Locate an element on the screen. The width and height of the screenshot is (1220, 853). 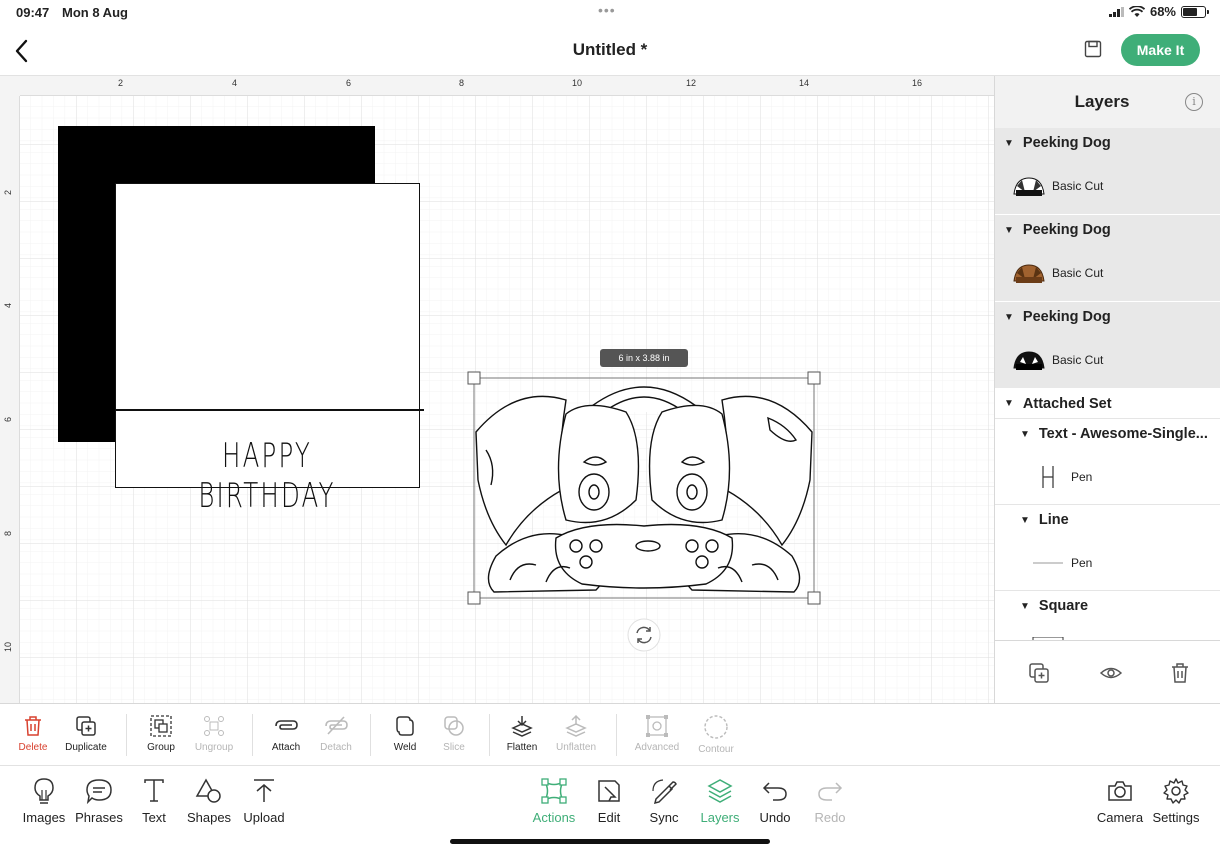
ungroup-button: Ungroup is located at coordinates (214, 733).